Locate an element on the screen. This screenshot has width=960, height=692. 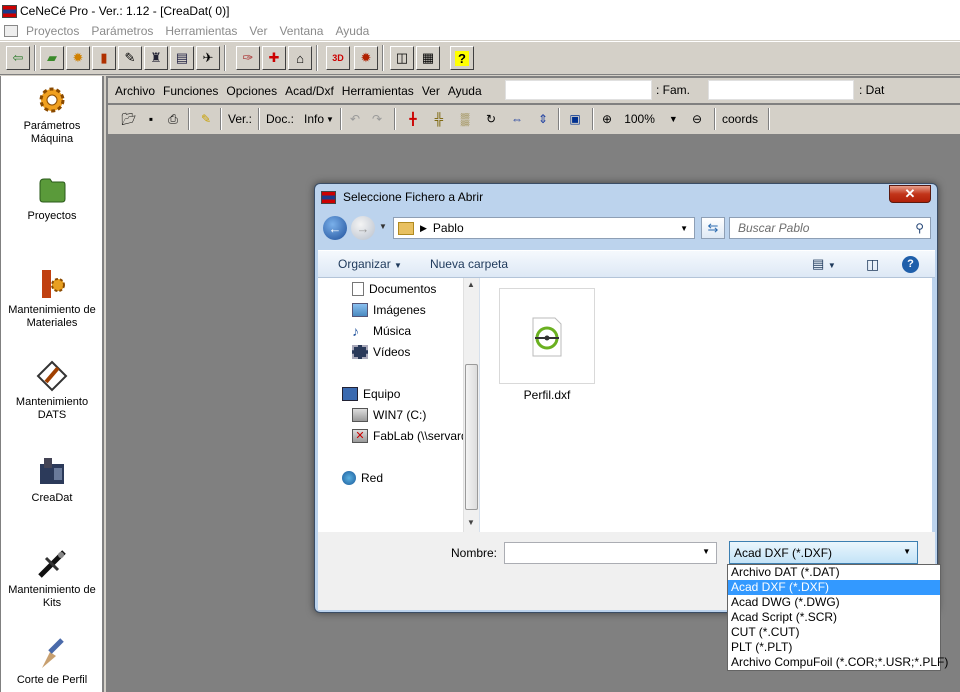
open-button: 📂︎ is located at coordinates (129, 119).